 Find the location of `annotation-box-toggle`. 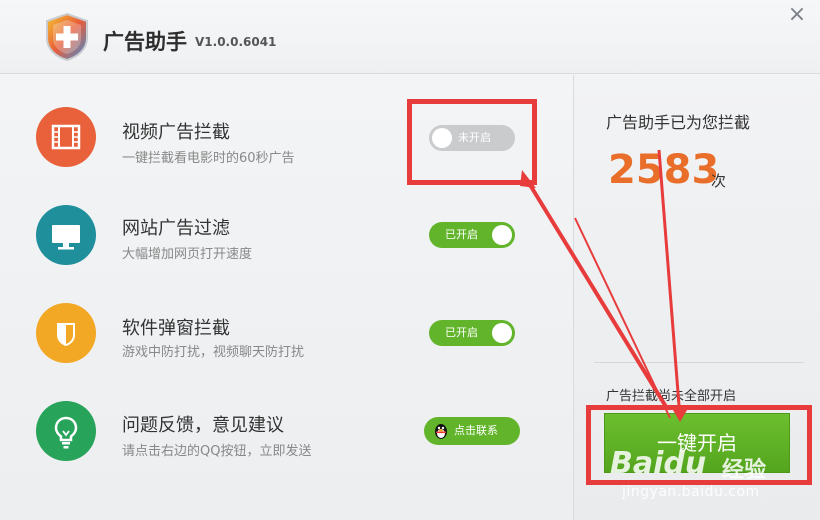

annotation-box-toggle is located at coordinates (472, 142).